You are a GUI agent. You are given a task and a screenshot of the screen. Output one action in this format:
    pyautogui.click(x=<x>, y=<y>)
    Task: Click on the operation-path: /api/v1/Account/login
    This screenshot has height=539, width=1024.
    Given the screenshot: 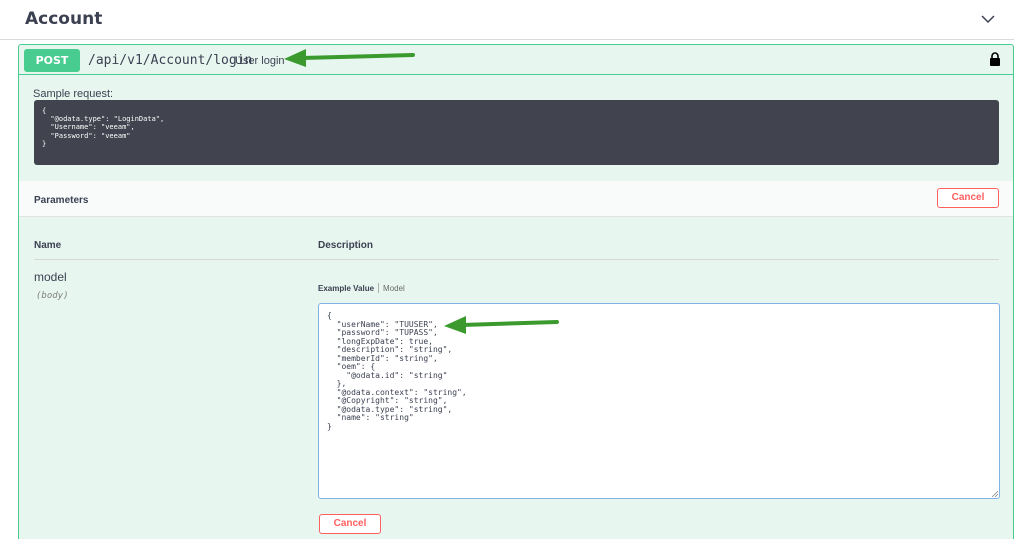 What is the action you would take?
    pyautogui.click(x=170, y=60)
    